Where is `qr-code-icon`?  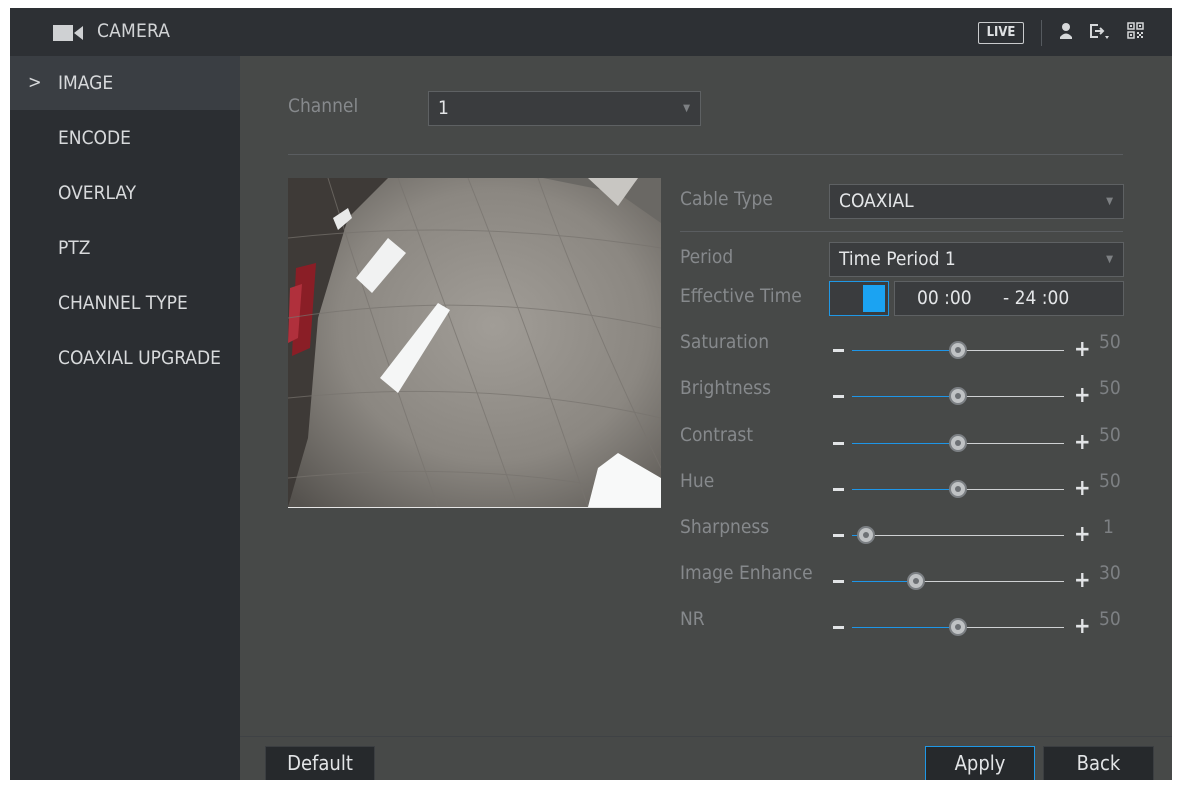 qr-code-icon is located at coordinates (1135, 30).